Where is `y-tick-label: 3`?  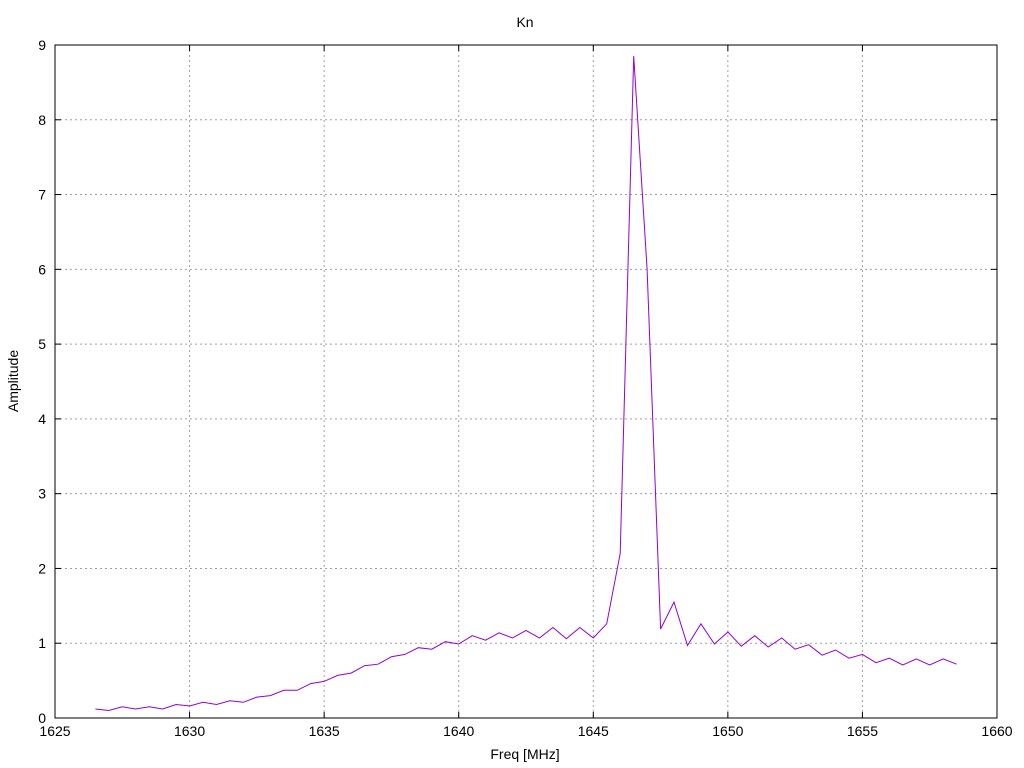 y-tick-label: 3 is located at coordinates (42, 494).